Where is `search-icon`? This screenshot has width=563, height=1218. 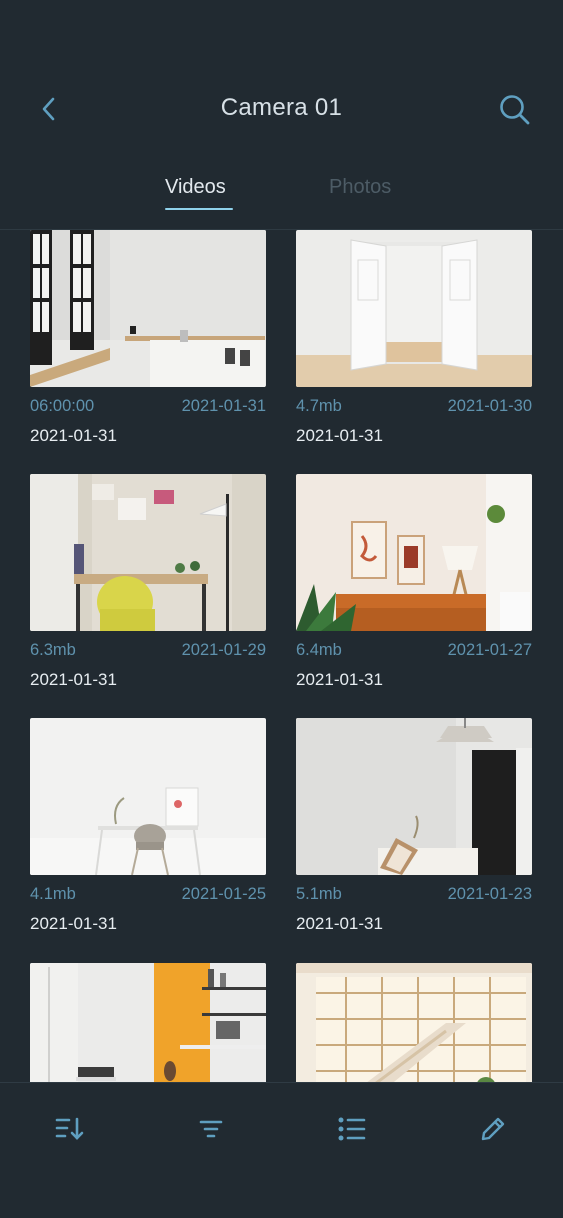 search-icon is located at coordinates (515, 110).